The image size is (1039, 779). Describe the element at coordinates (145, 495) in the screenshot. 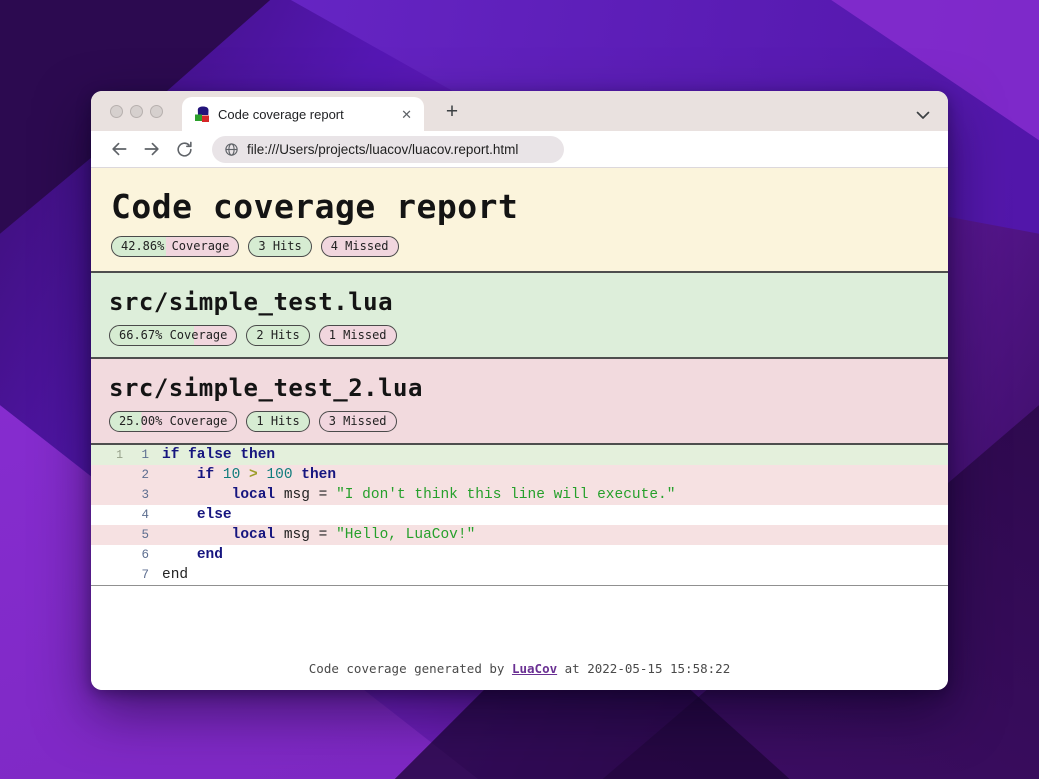

I see `line-number: 3` at that location.